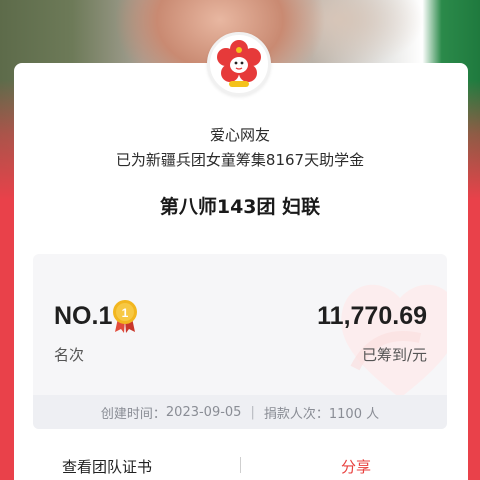  Describe the element at coordinates (69, 355) in the screenshot. I see `rank-label: 名次` at that location.